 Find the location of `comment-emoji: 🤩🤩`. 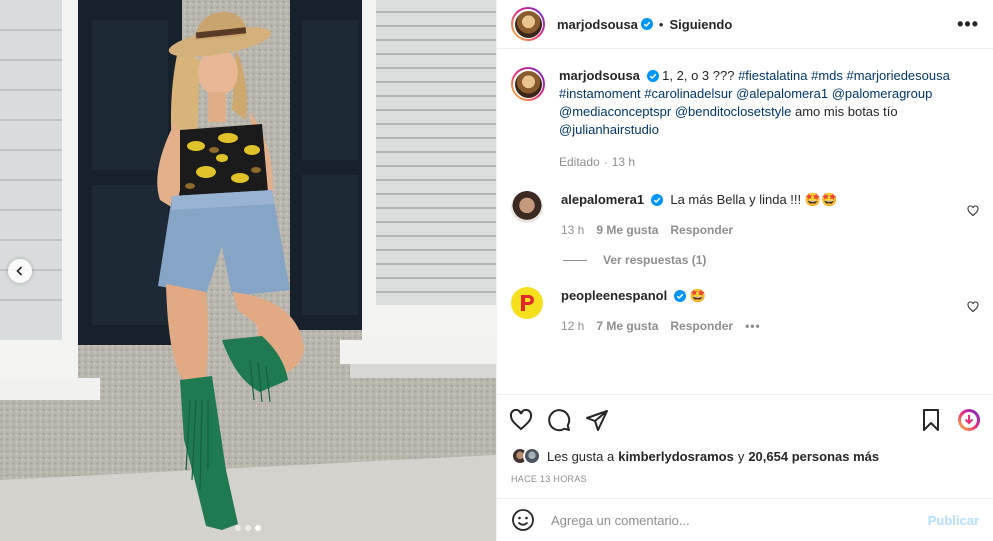

comment-emoji: 🤩🤩 is located at coordinates (821, 199).